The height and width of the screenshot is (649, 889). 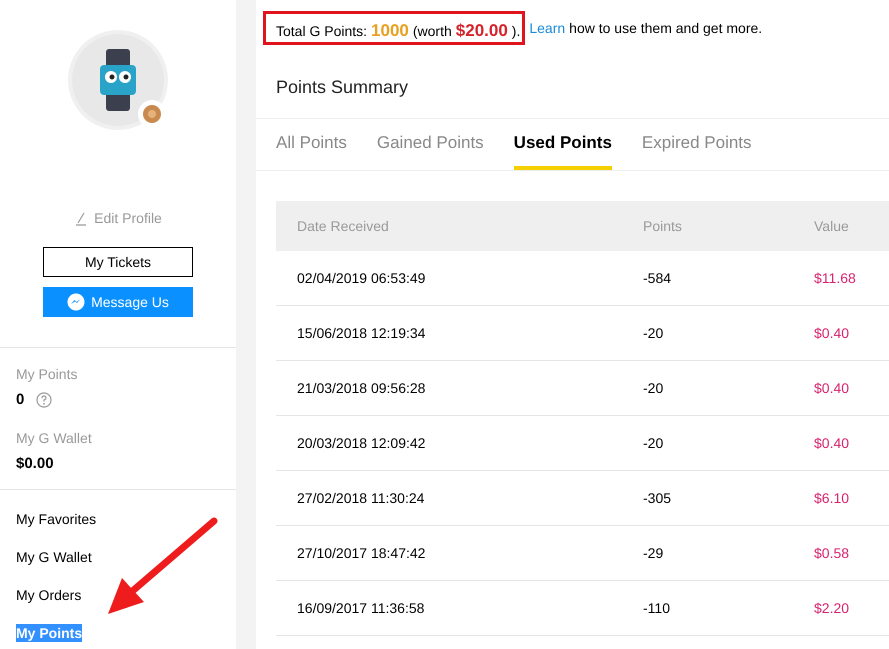 What do you see at coordinates (663, 226) in the screenshot?
I see `column-header: Points` at bounding box center [663, 226].